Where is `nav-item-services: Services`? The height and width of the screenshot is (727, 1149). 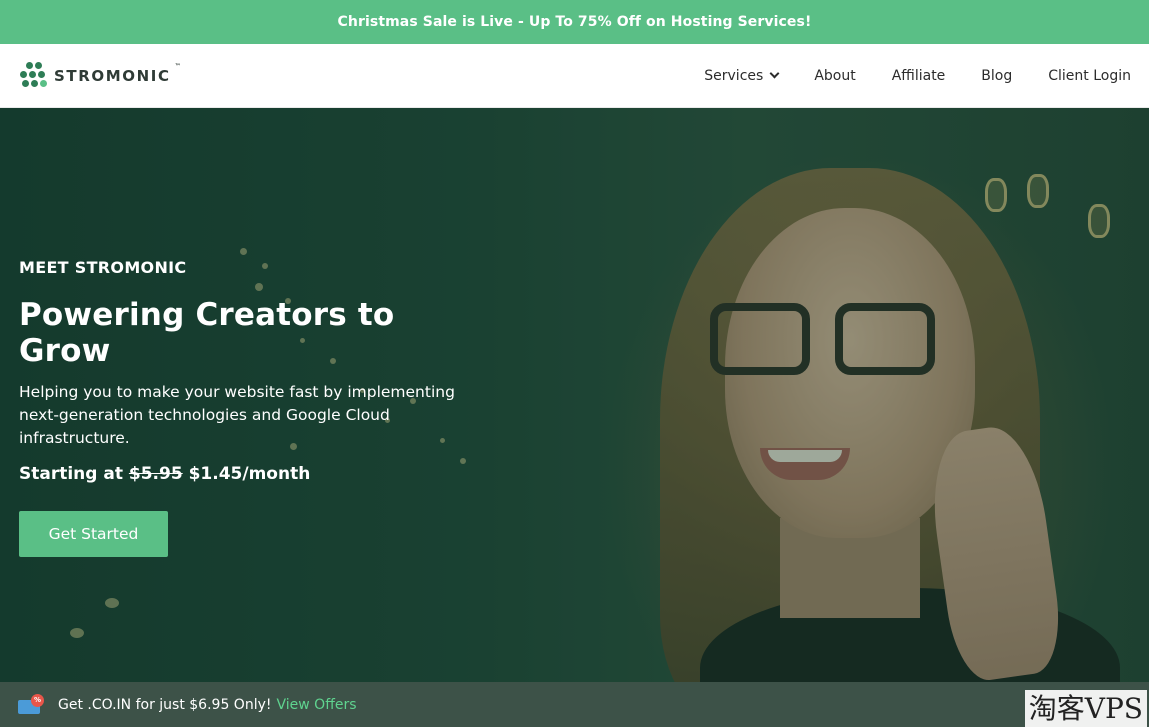
nav-item-services: Services is located at coordinates (742, 75).